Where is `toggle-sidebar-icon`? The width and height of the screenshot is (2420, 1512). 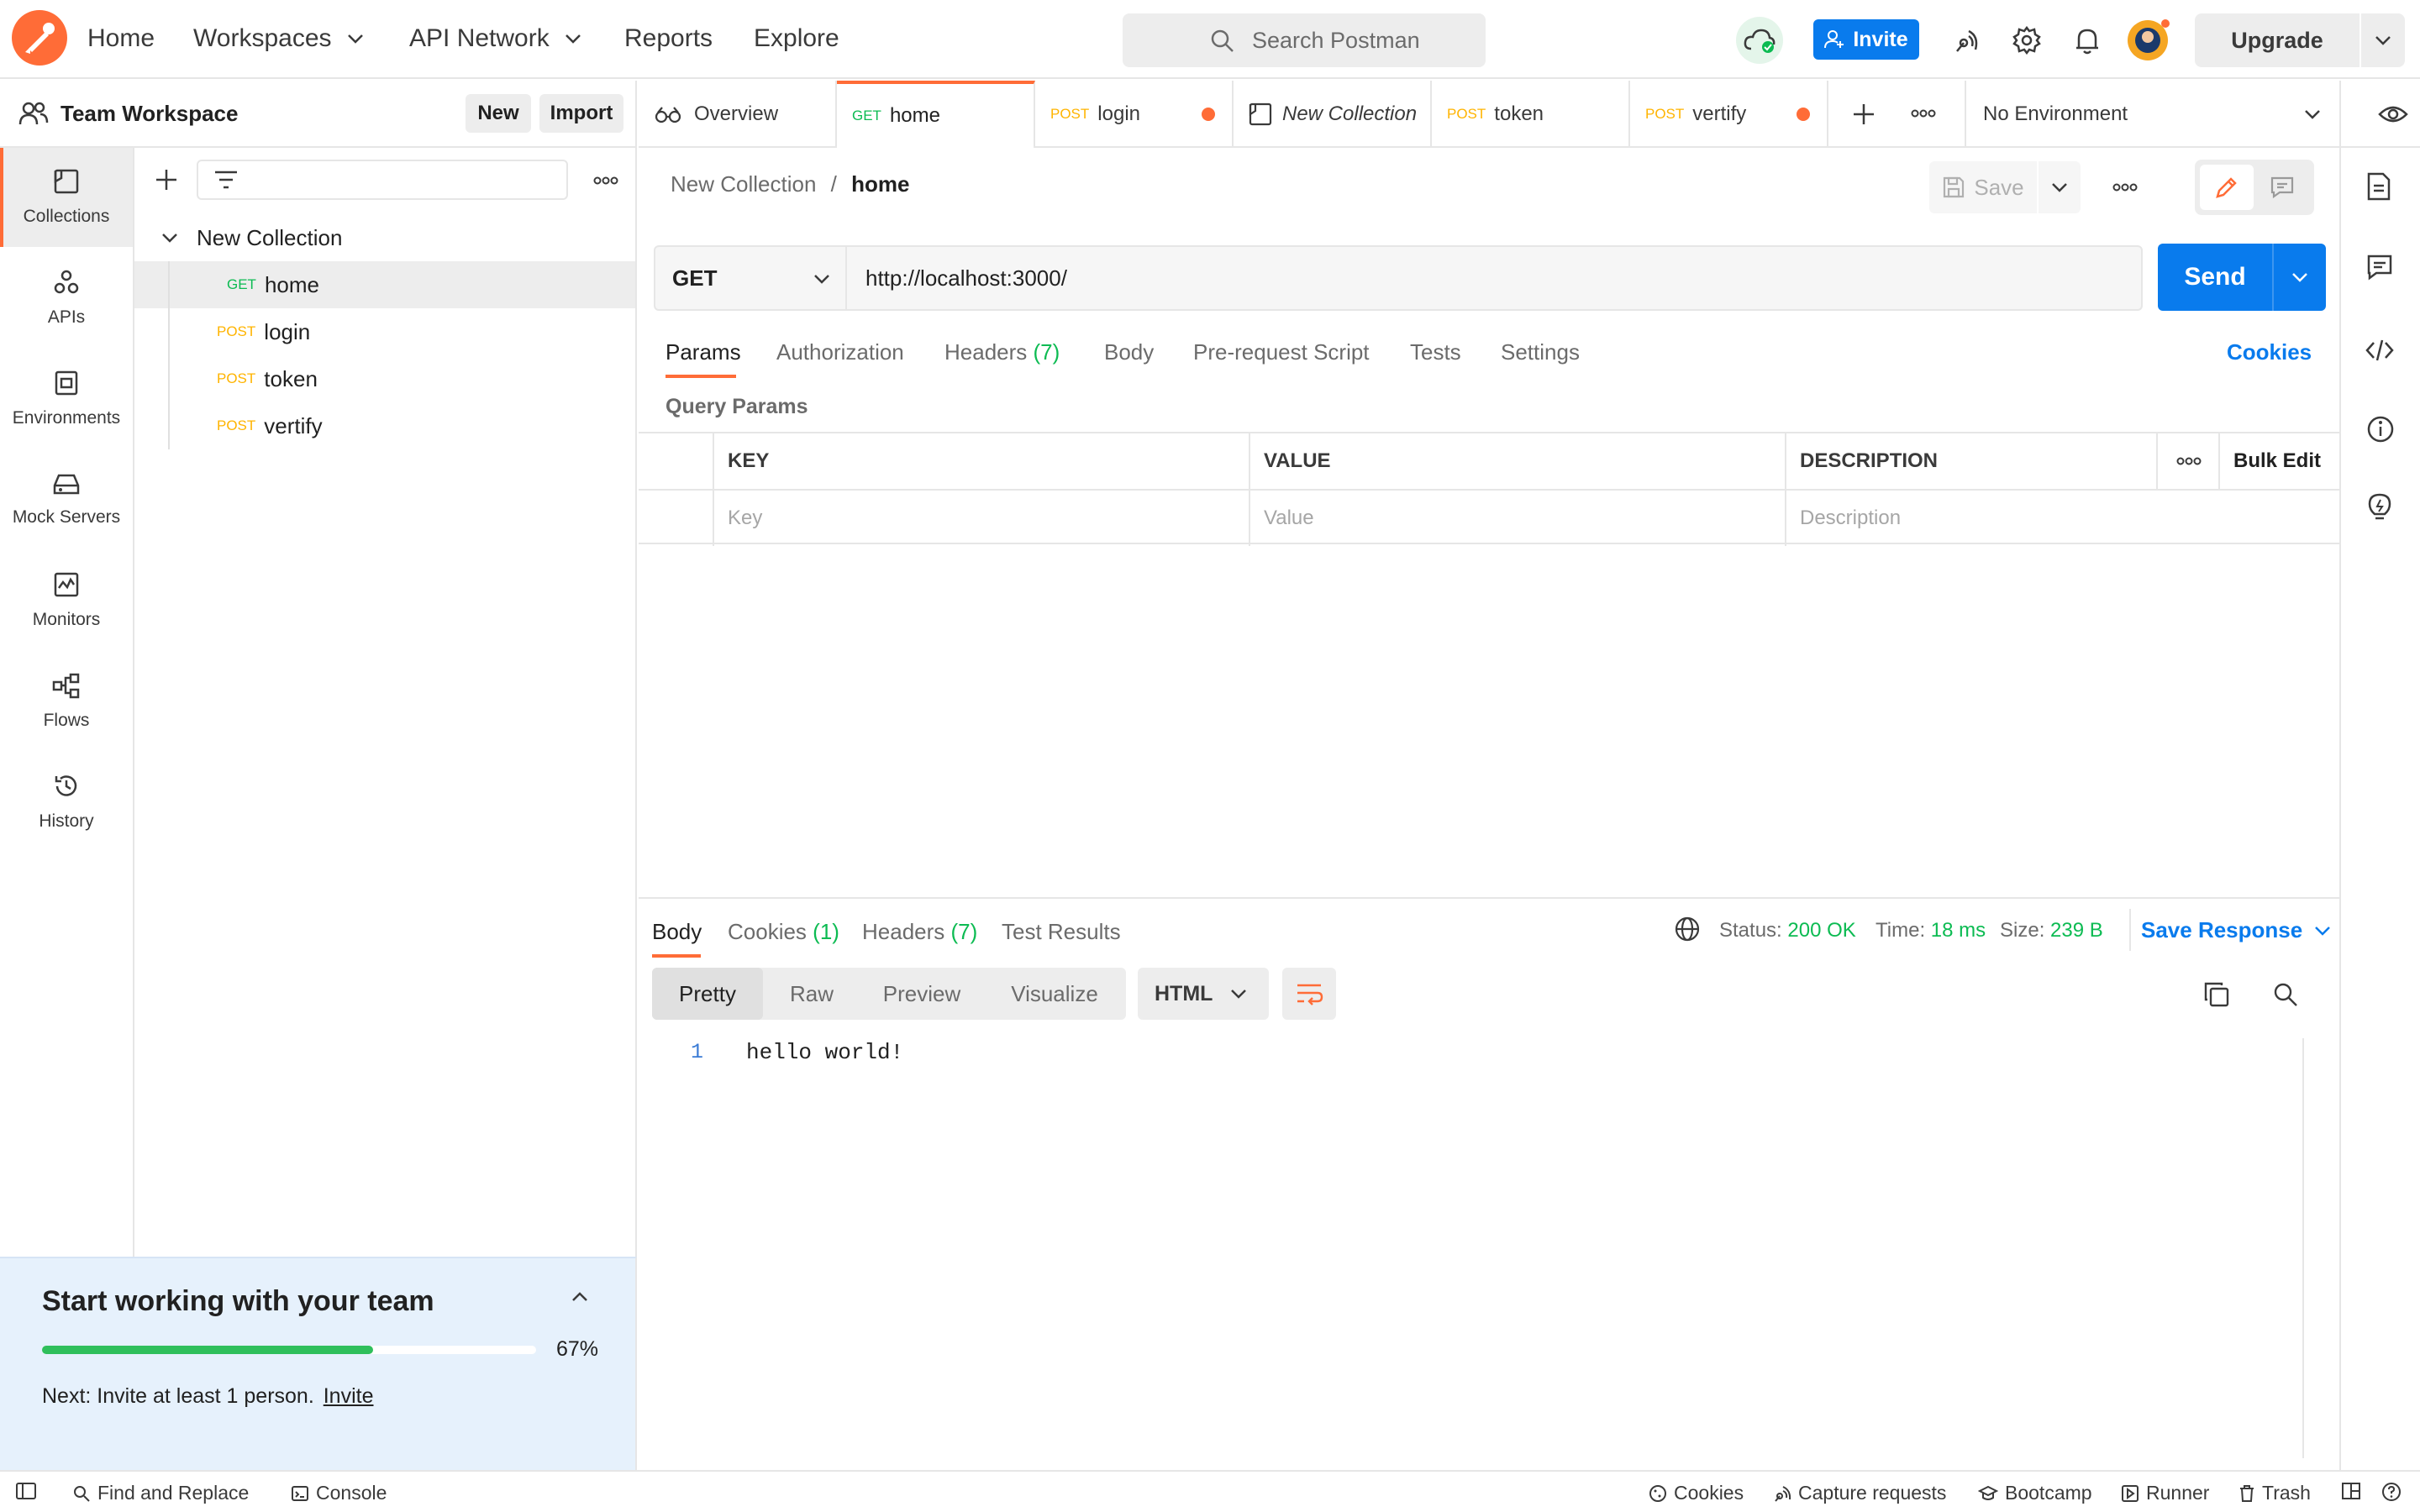 toggle-sidebar-icon is located at coordinates (26, 1491).